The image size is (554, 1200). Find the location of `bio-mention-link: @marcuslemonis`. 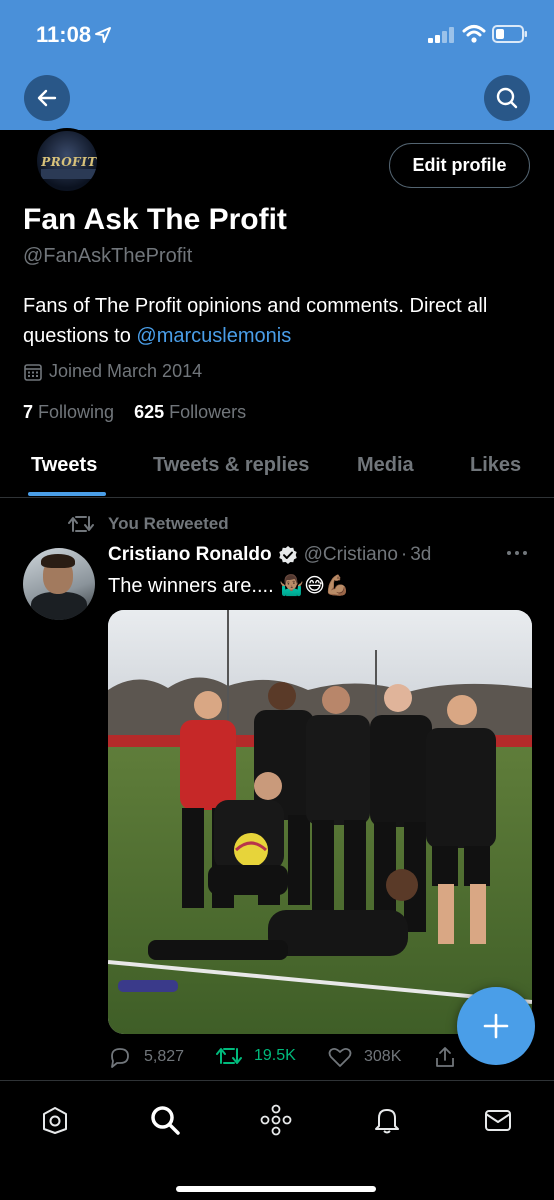

bio-mention-link: @marcuslemonis is located at coordinates (213, 336).